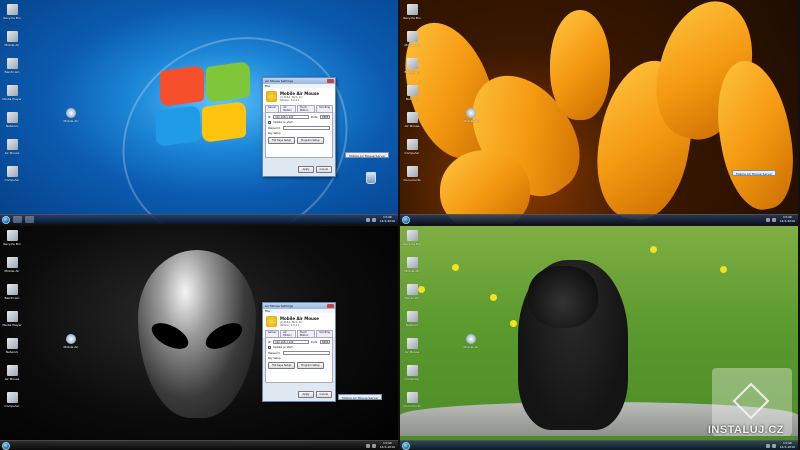  What do you see at coordinates (412, 171) in the screenshot?
I see `folder-icon` at bounding box center [412, 171].